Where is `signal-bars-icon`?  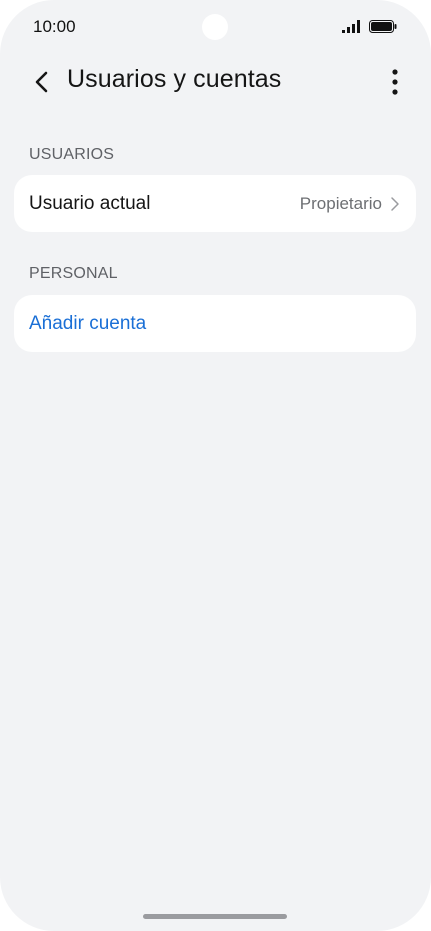 signal-bars-icon is located at coordinates (351, 26).